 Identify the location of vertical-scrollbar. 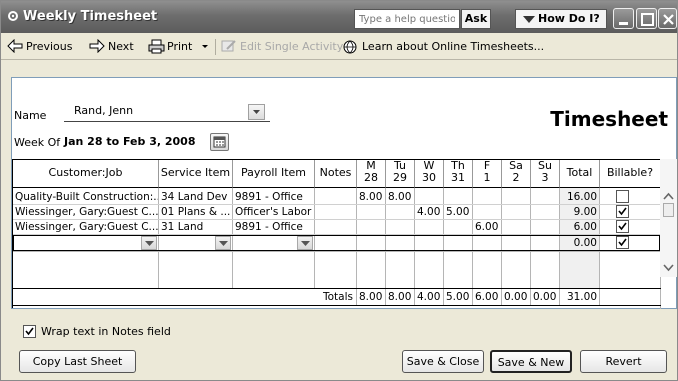
(668, 218).